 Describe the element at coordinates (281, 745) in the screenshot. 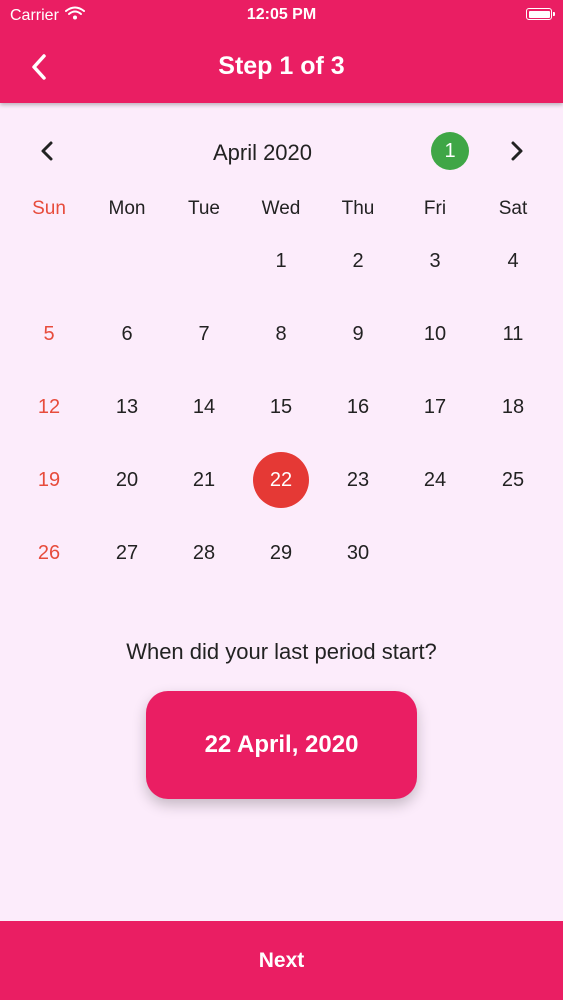

I see `selected-date-button: 22 April, 2020` at that location.